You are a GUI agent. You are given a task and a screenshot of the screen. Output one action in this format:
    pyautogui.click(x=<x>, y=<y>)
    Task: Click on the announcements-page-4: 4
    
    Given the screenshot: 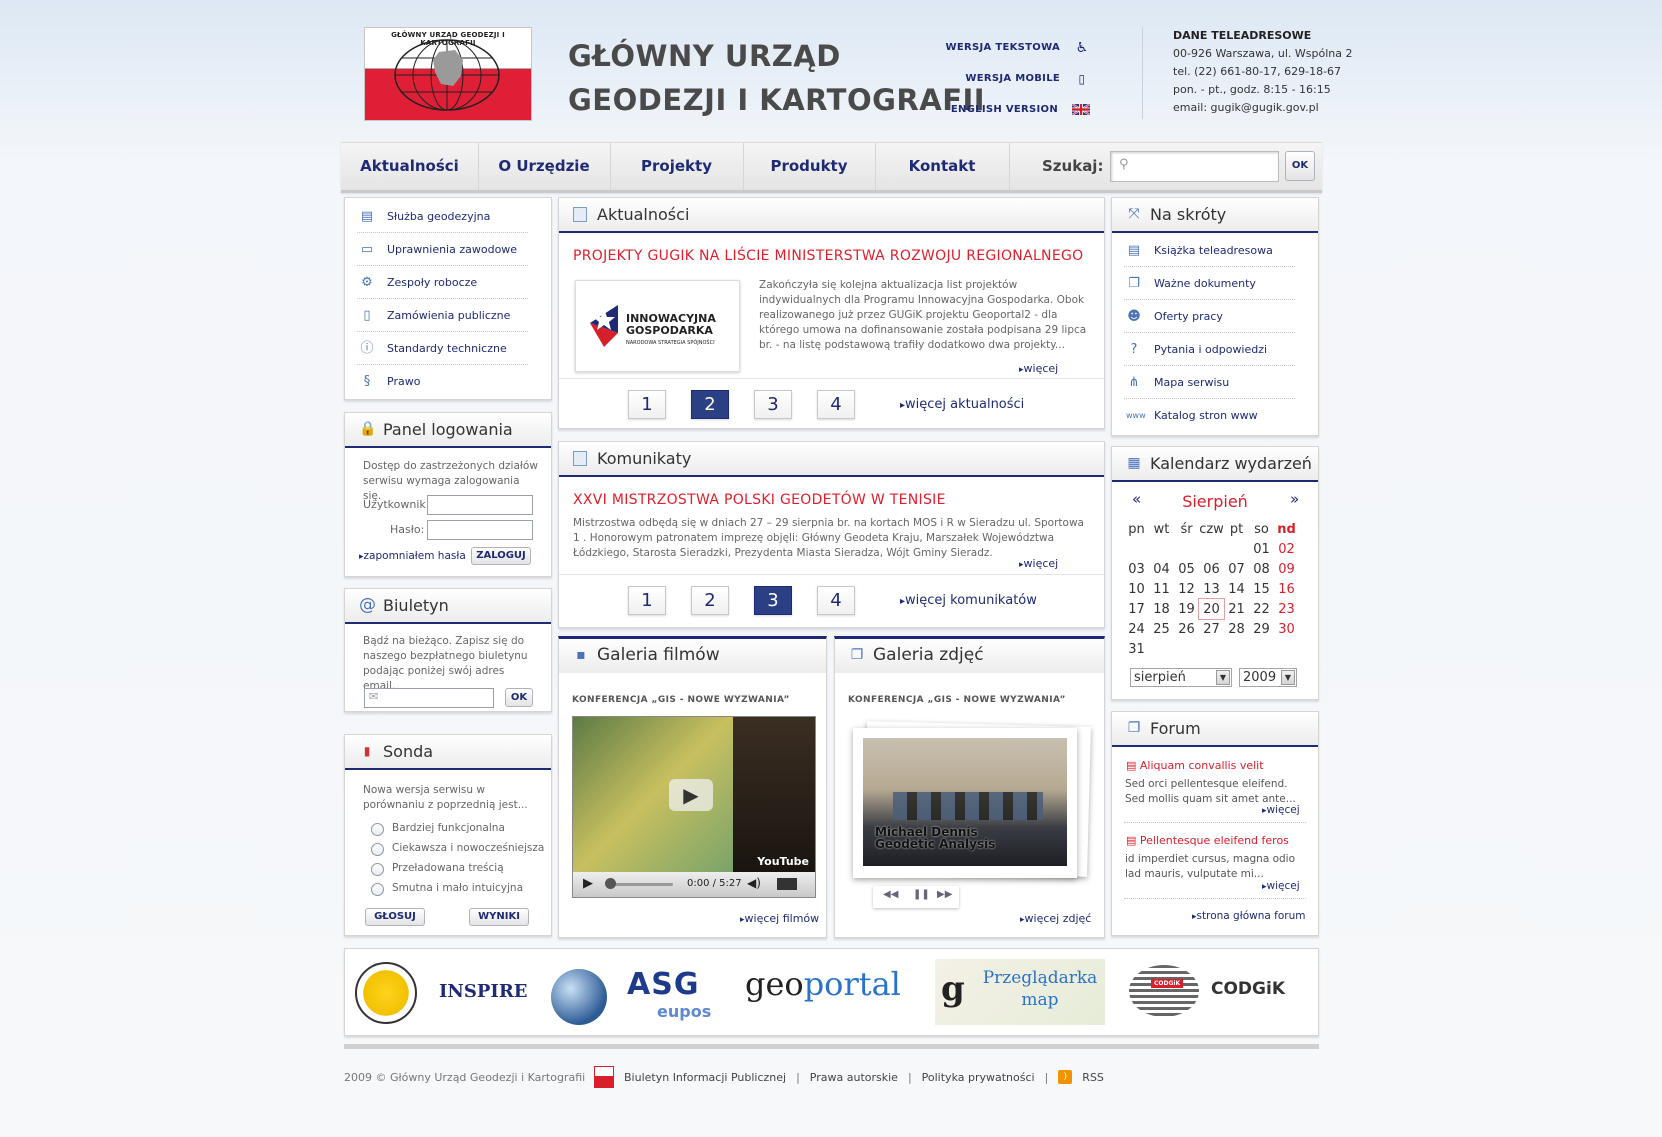 What is the action you would take?
    pyautogui.click(x=836, y=600)
    